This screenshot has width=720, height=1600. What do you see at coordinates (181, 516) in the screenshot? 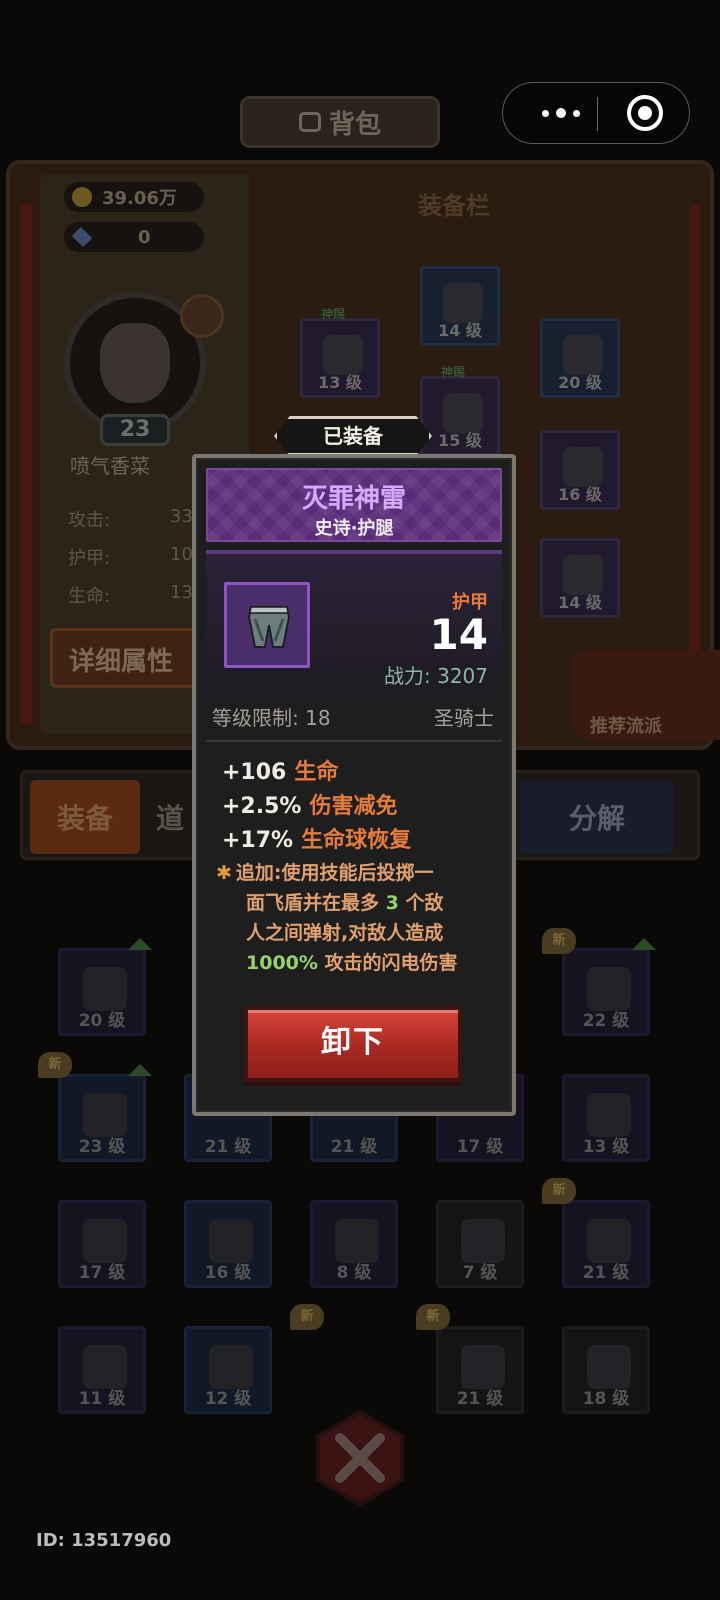
I see `stat-value-attack: 33` at bounding box center [181, 516].